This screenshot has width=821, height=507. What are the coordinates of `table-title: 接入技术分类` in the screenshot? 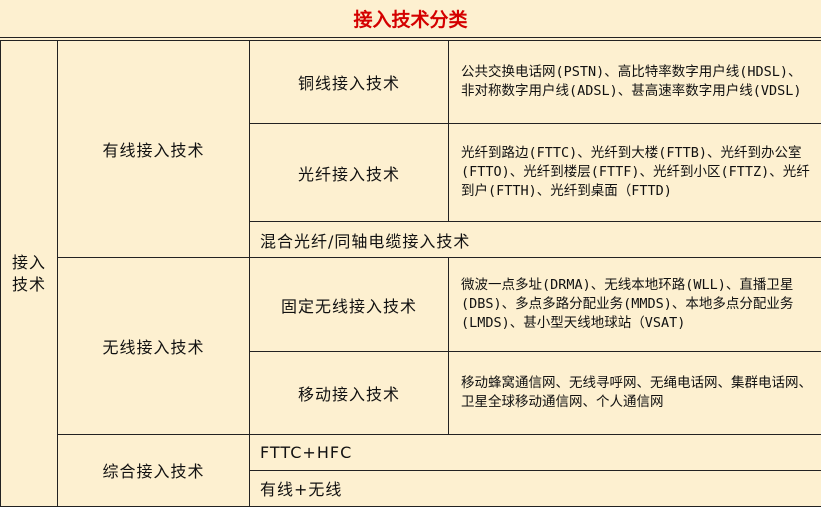 It's located at (410, 19).